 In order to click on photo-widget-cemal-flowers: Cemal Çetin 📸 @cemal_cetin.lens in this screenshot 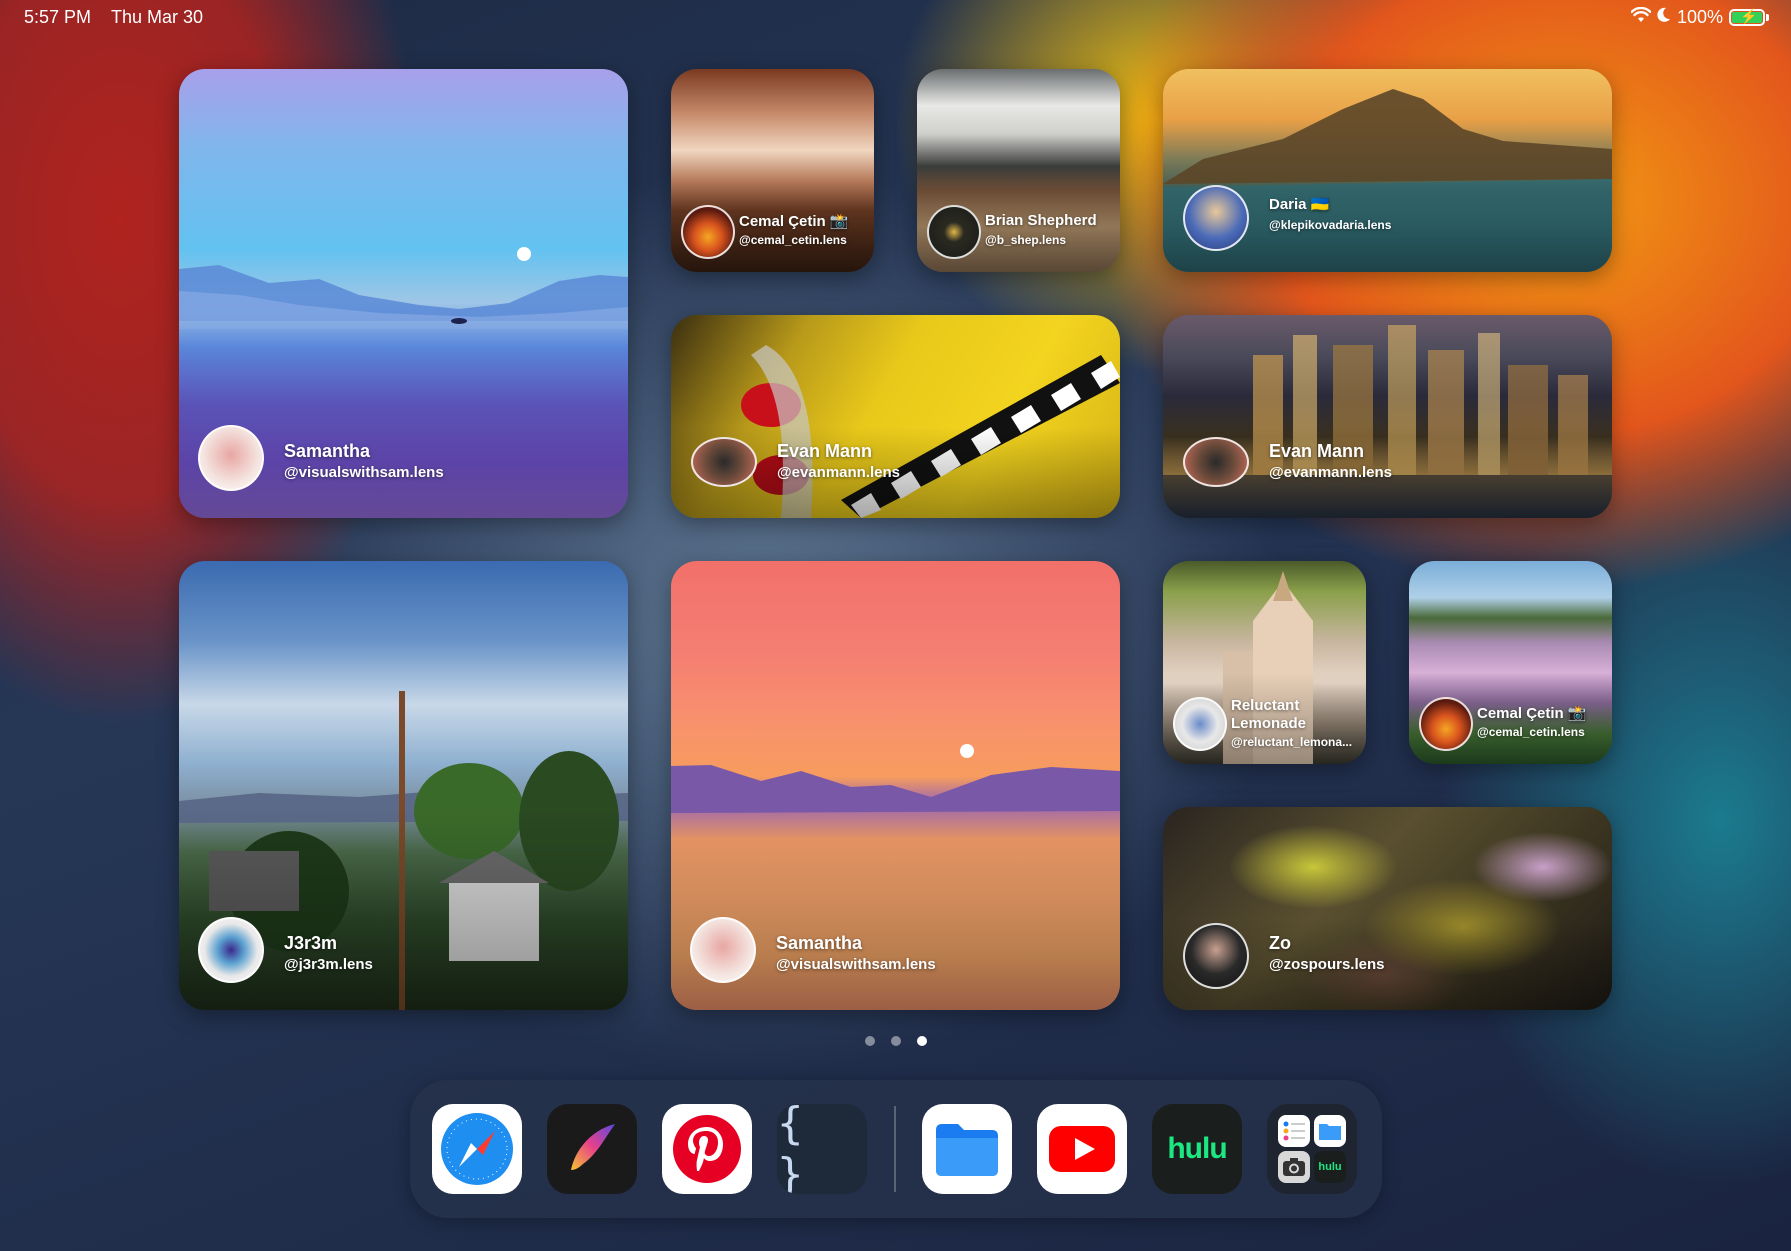, I will do `click(1510, 662)`.